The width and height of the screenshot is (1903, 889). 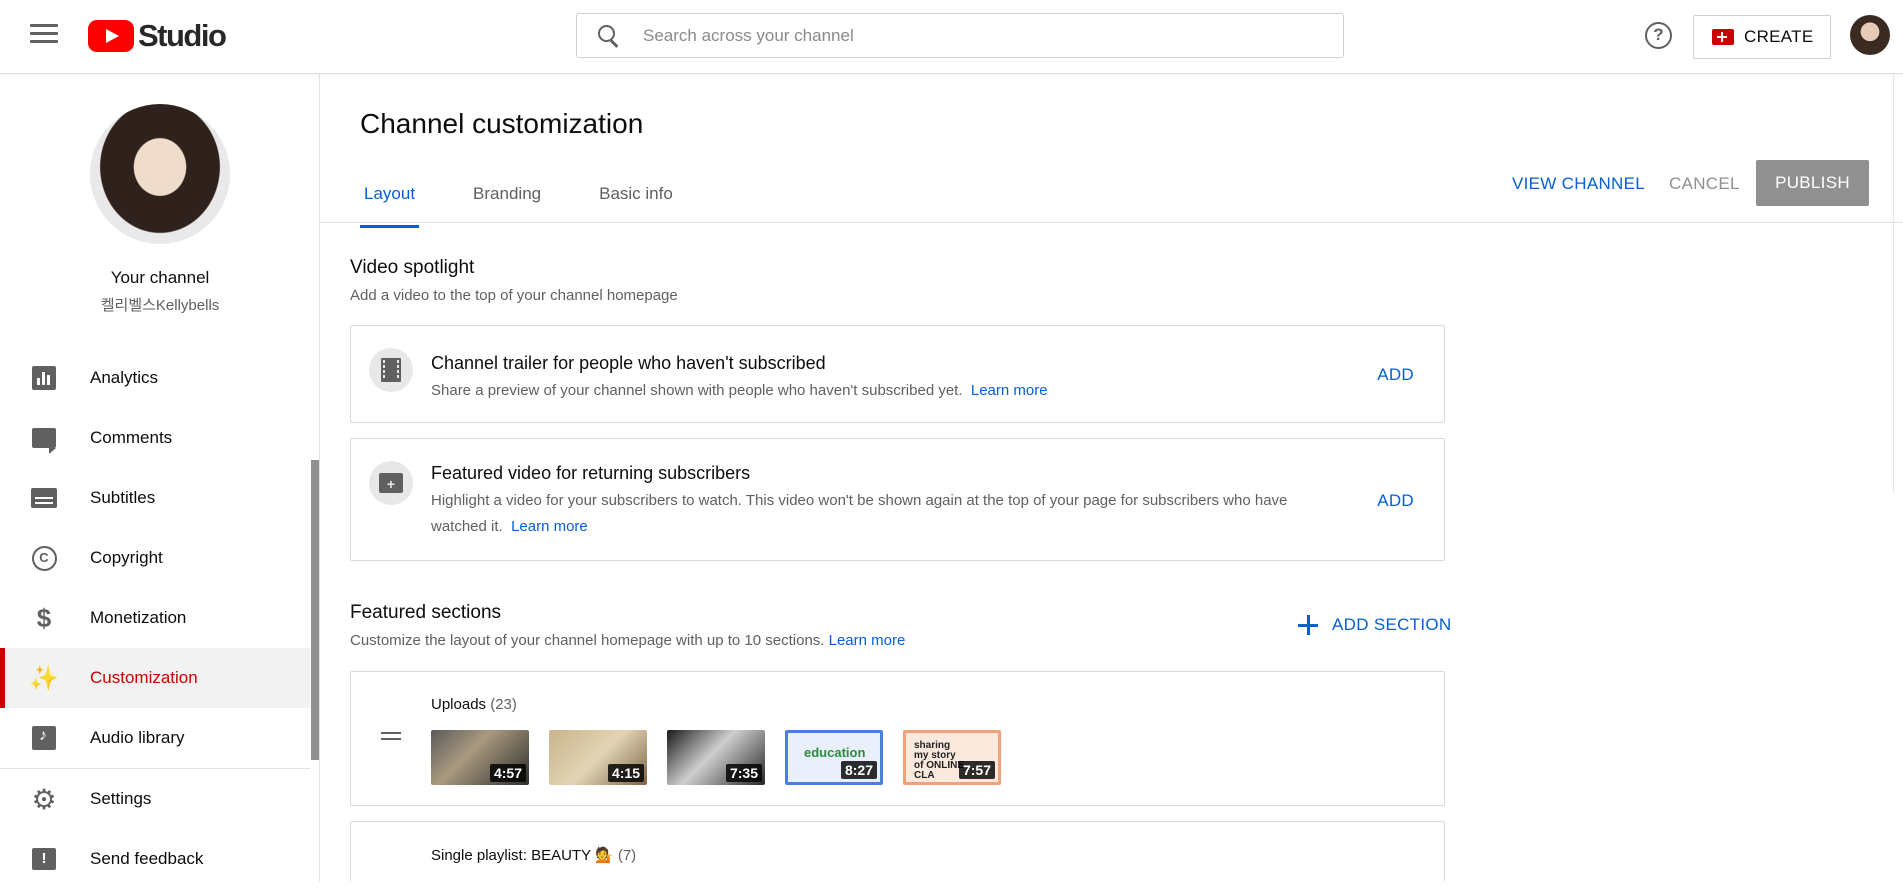 I want to click on video-spotlight-heading: Video spotlight, so click(x=412, y=267).